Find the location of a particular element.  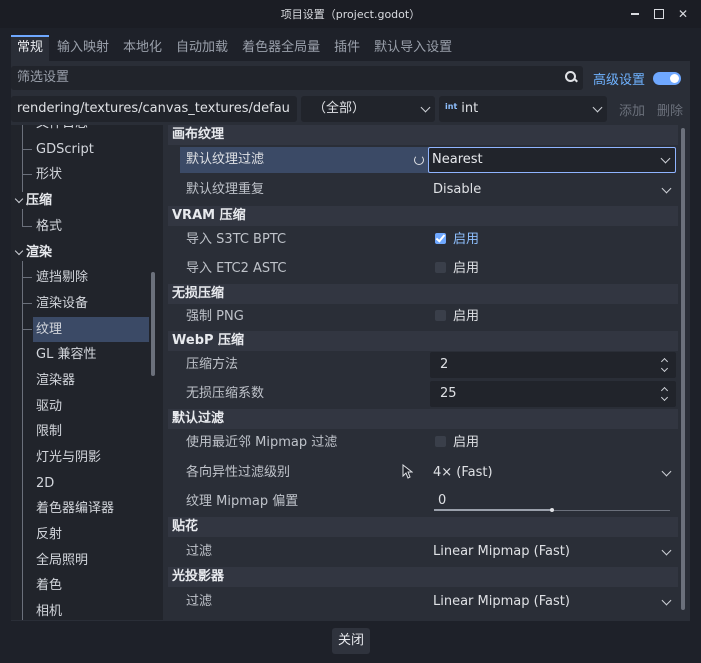

close-window-icon: ✕ is located at coordinates (683, 14).